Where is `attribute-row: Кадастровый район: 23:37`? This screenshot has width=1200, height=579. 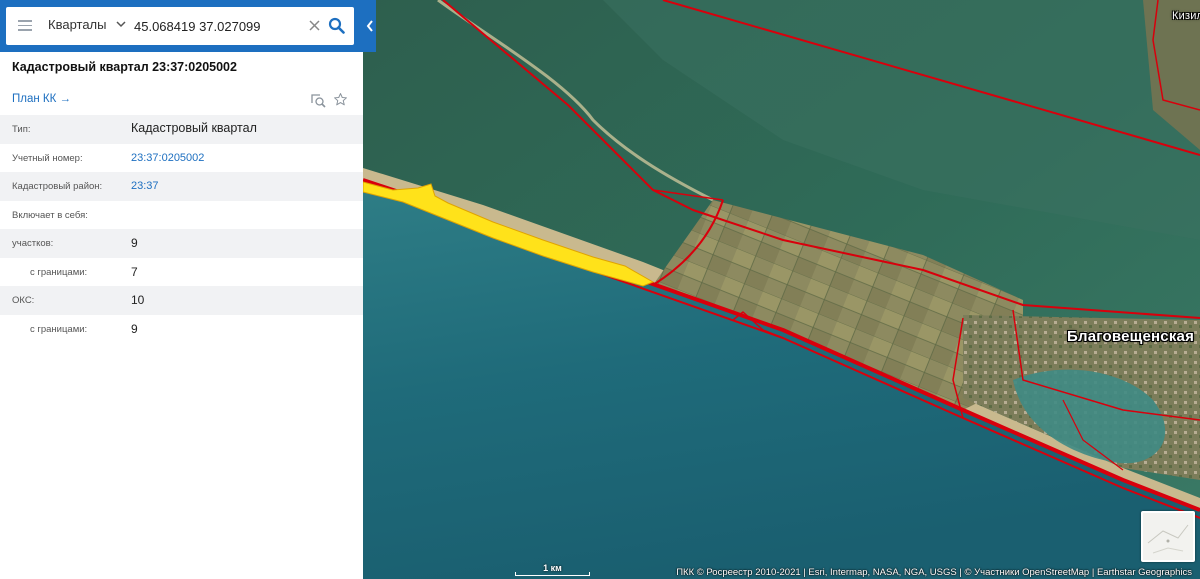 attribute-row: Кадастровый район: 23:37 is located at coordinates (181, 186).